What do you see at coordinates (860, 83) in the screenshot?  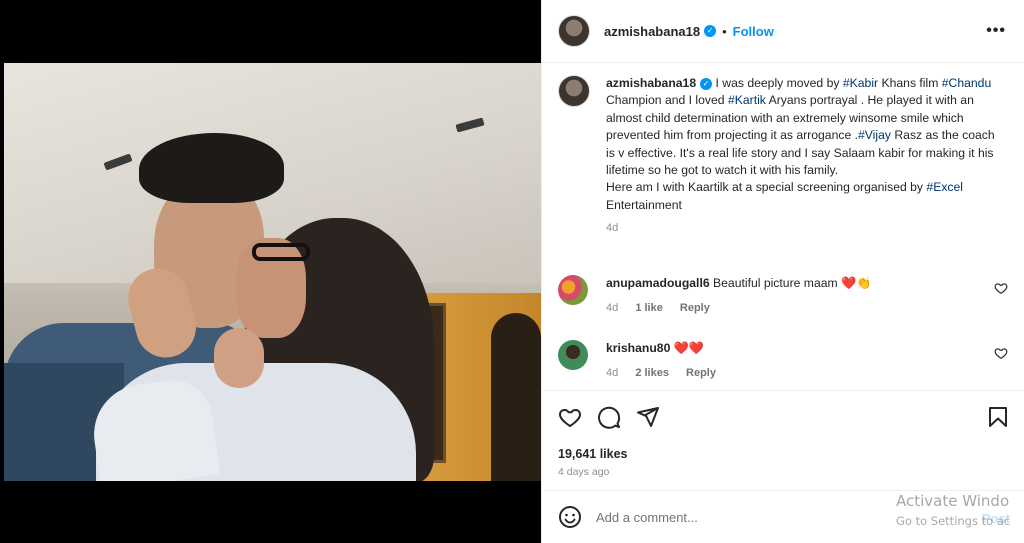 I see `hashtag-link: #Kabir` at bounding box center [860, 83].